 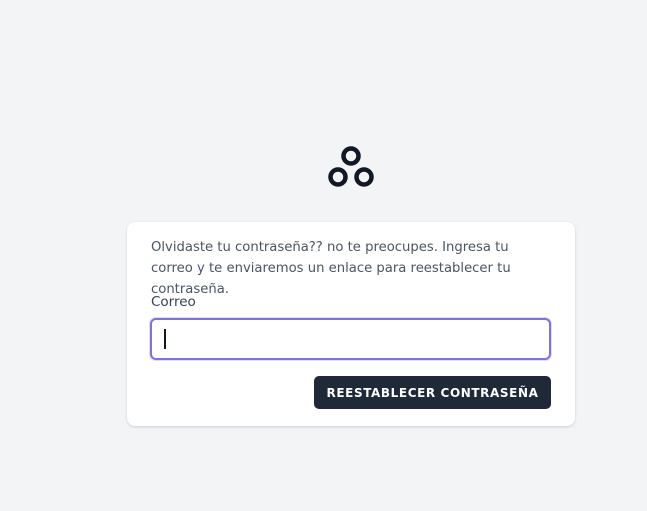 I want to click on email-input, so click(x=350, y=339).